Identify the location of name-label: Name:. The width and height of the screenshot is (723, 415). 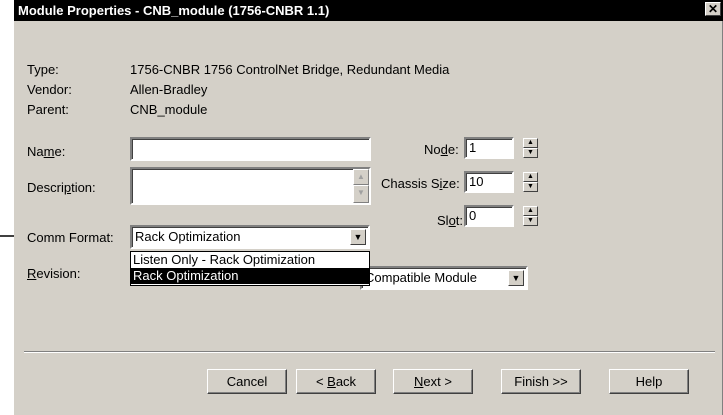
(46, 151).